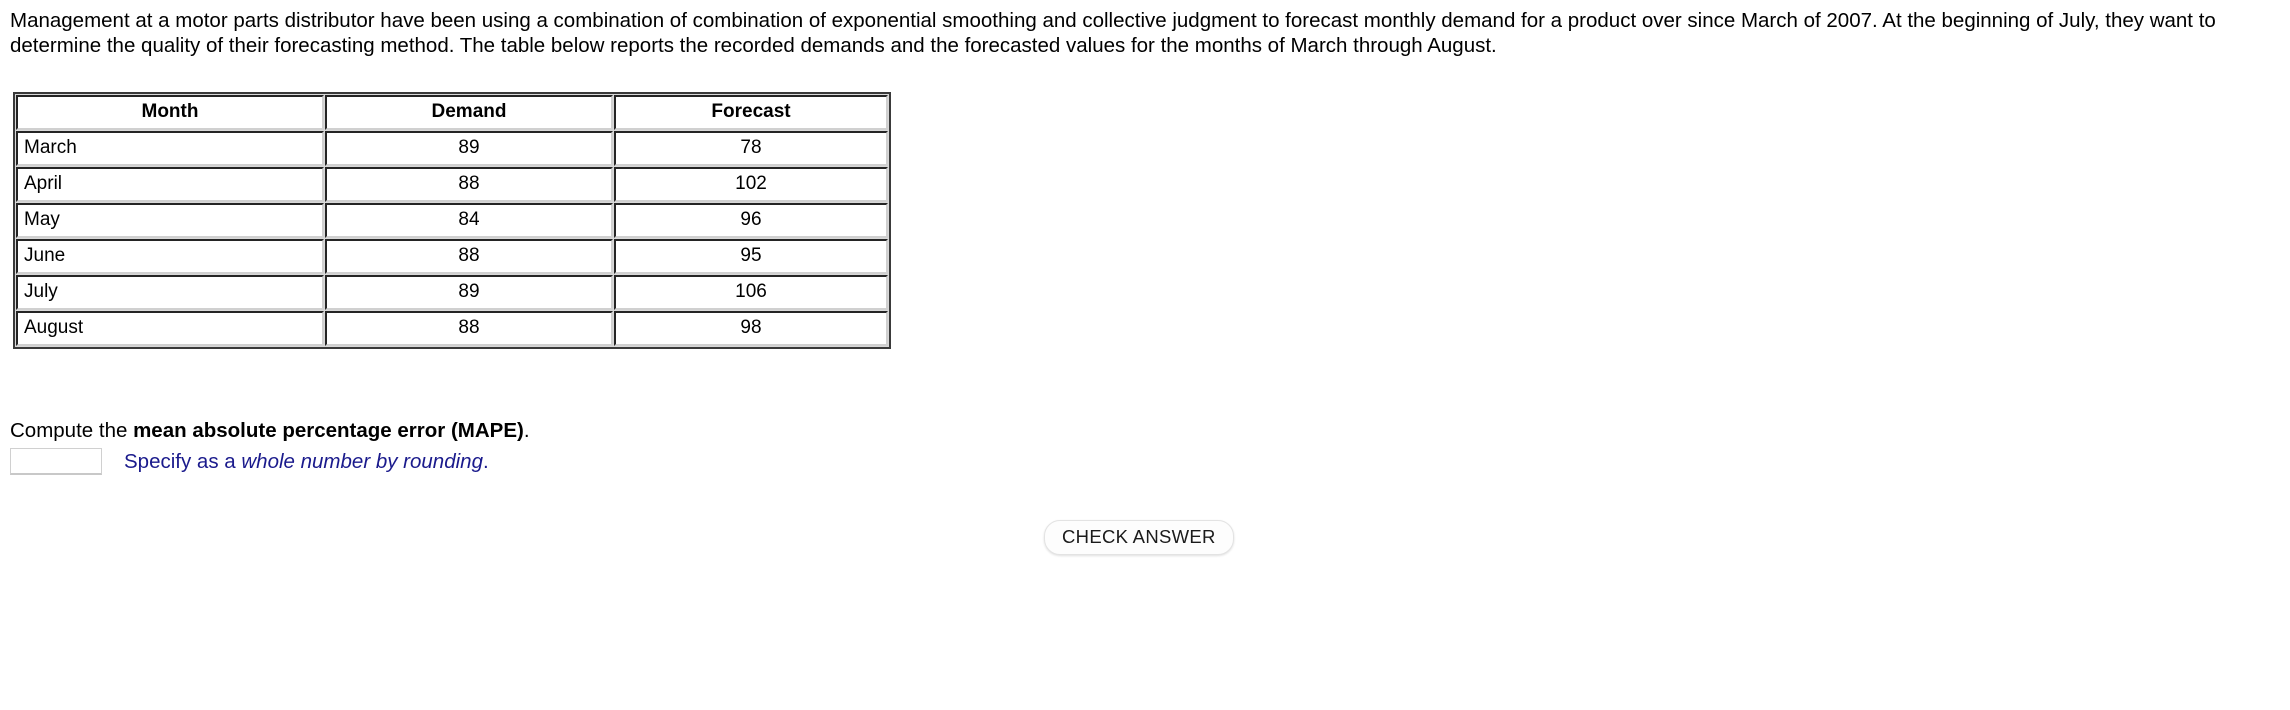 Image resolution: width=2290 pixels, height=710 pixels. What do you see at coordinates (526, 430) in the screenshot?
I see `compute-instruction-suffix: .` at bounding box center [526, 430].